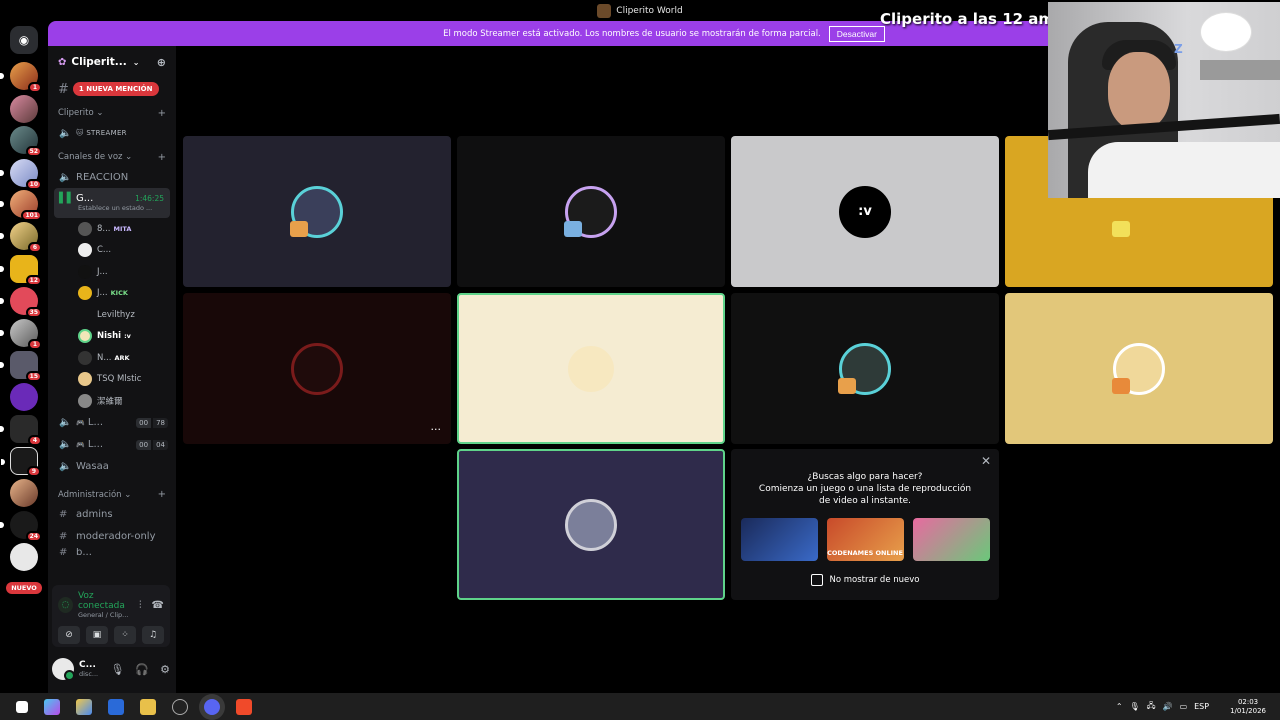 Image resolution: width=1280 pixels, height=720 pixels. I want to click on mention-pill: 1 NUEVA MENCIÓN, so click(115, 89).